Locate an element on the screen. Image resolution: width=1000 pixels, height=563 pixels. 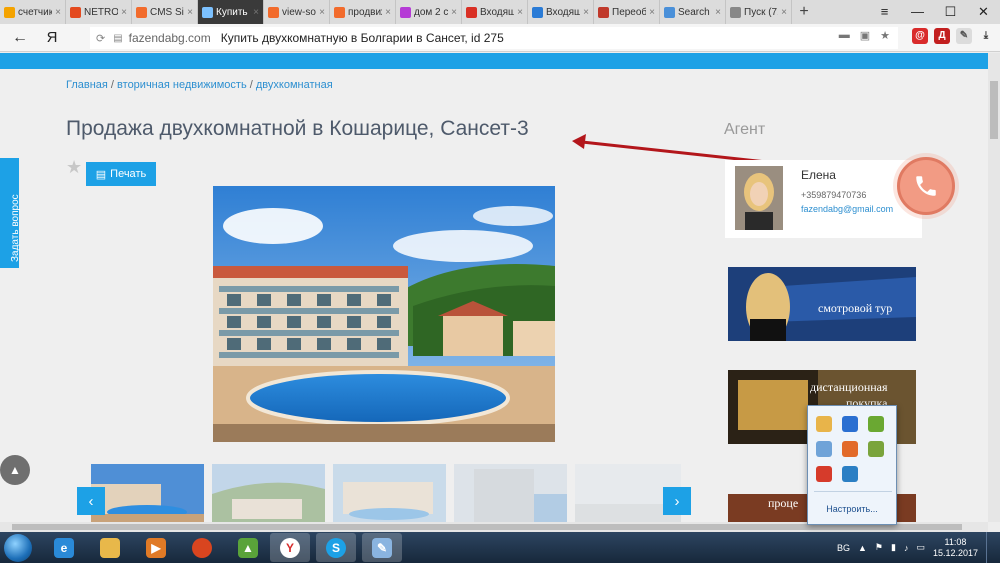
protect-icon: ▣ is located at coordinates (865, 35).